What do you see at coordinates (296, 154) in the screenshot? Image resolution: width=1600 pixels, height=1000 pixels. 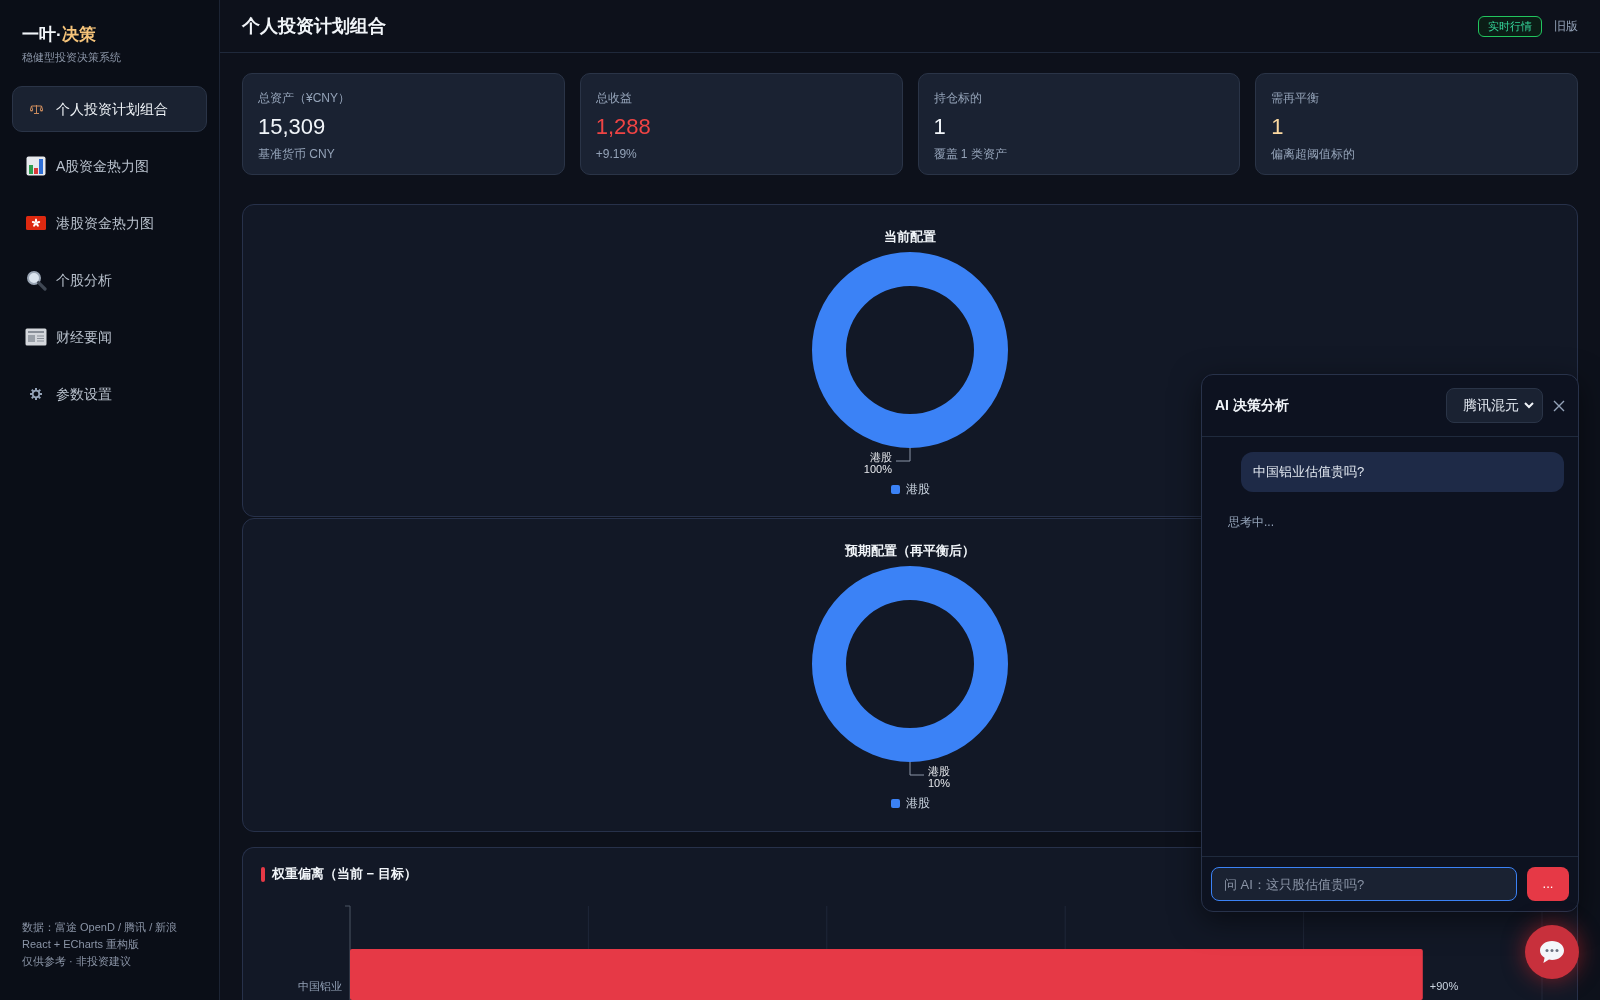 I see `stat-note: 基准货币 CNY` at bounding box center [296, 154].